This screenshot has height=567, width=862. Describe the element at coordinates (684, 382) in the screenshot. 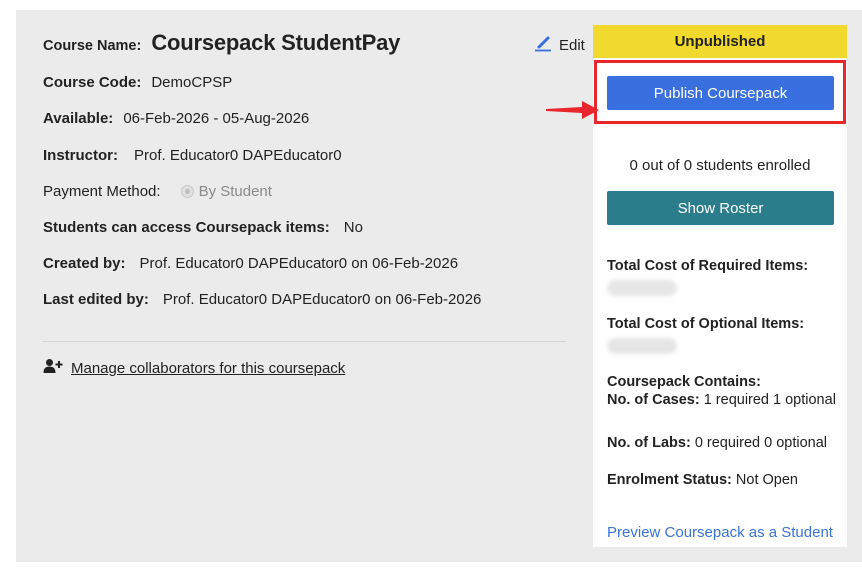

I see `contains-label: Coursepack Contains:` at that location.